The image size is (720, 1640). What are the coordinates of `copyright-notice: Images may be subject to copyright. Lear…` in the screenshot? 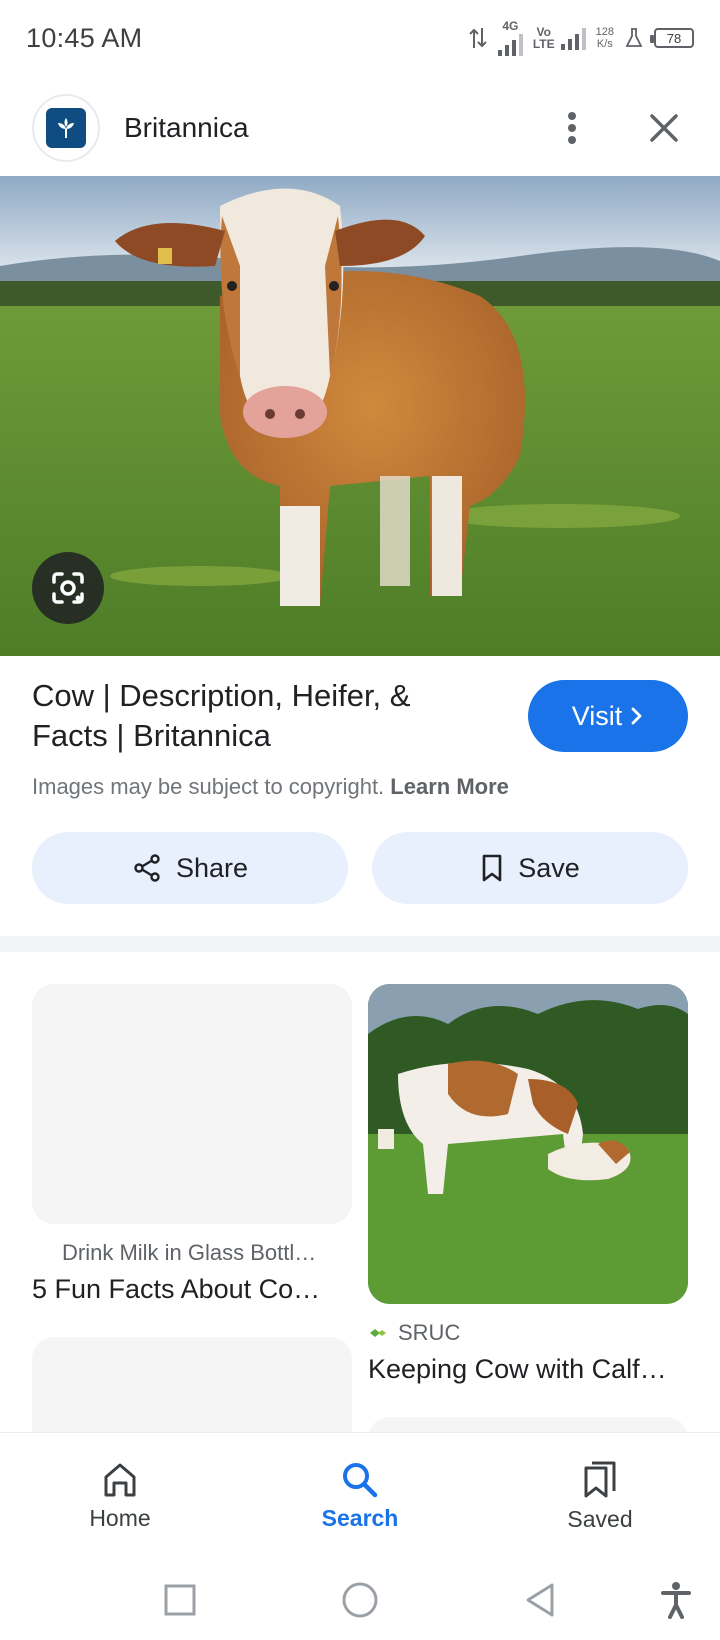 It's located at (360, 787).